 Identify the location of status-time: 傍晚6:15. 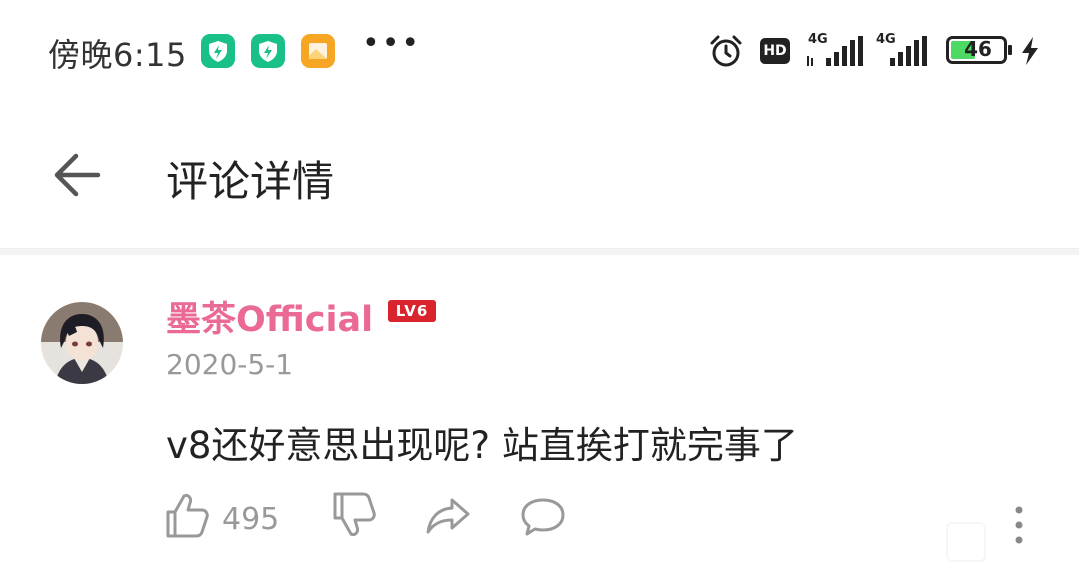
(117, 55).